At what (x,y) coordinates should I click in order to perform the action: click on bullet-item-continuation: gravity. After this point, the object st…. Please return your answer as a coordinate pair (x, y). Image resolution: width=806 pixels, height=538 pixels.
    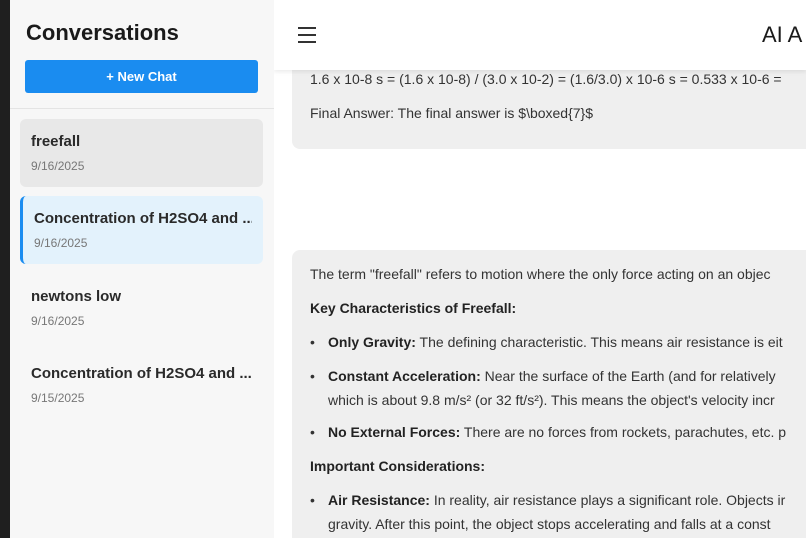
    Looking at the image, I should click on (549, 524).